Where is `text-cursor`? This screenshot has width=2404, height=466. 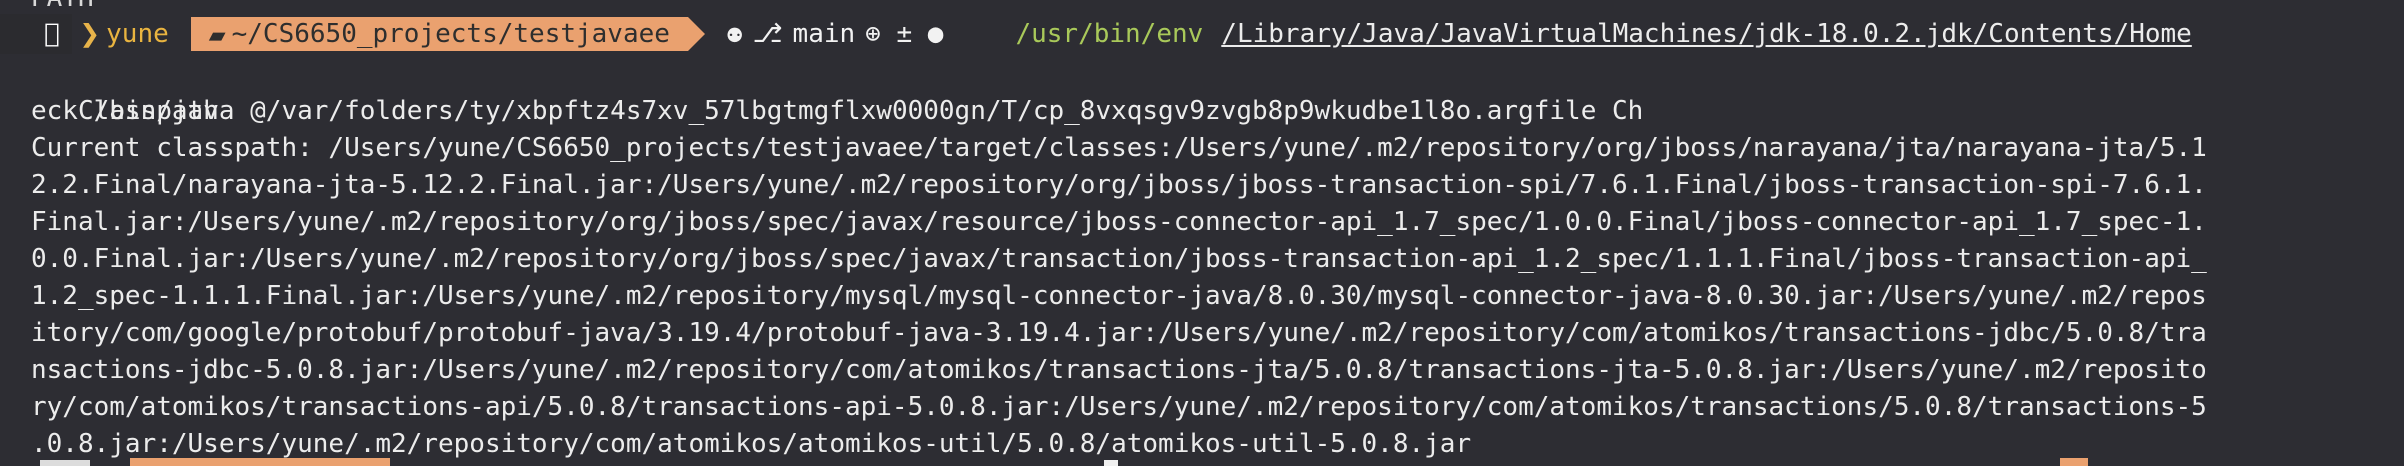
text-cursor is located at coordinates (1111, 463).